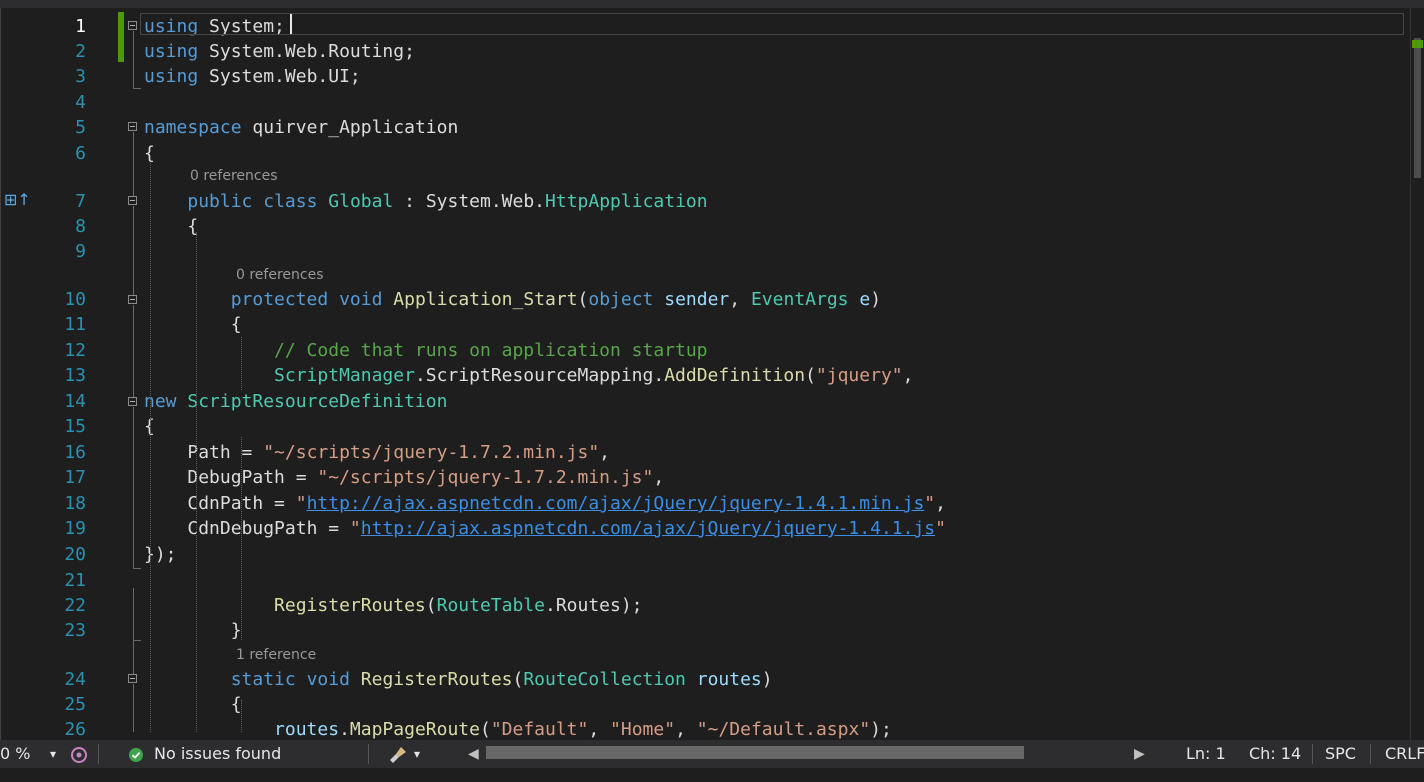 This screenshot has width=1424, height=782. I want to click on intellicode-icon, so click(79, 754).